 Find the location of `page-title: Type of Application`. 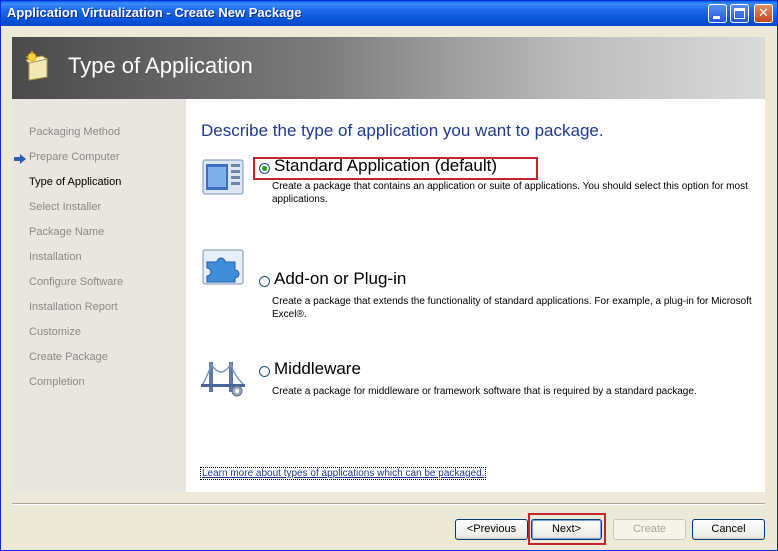

page-title: Type of Application is located at coordinates (160, 65).